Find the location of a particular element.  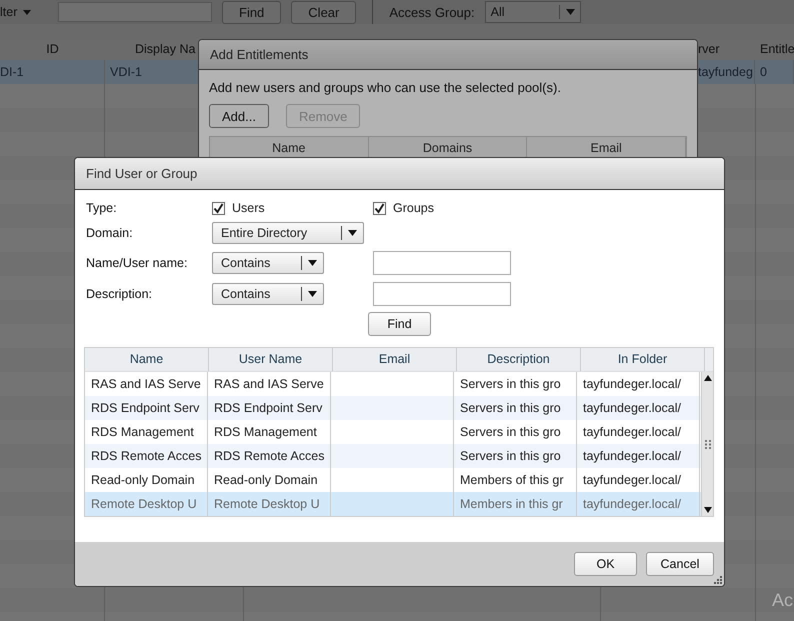

table-cell: tayfundeger.local/ is located at coordinates (638, 504).